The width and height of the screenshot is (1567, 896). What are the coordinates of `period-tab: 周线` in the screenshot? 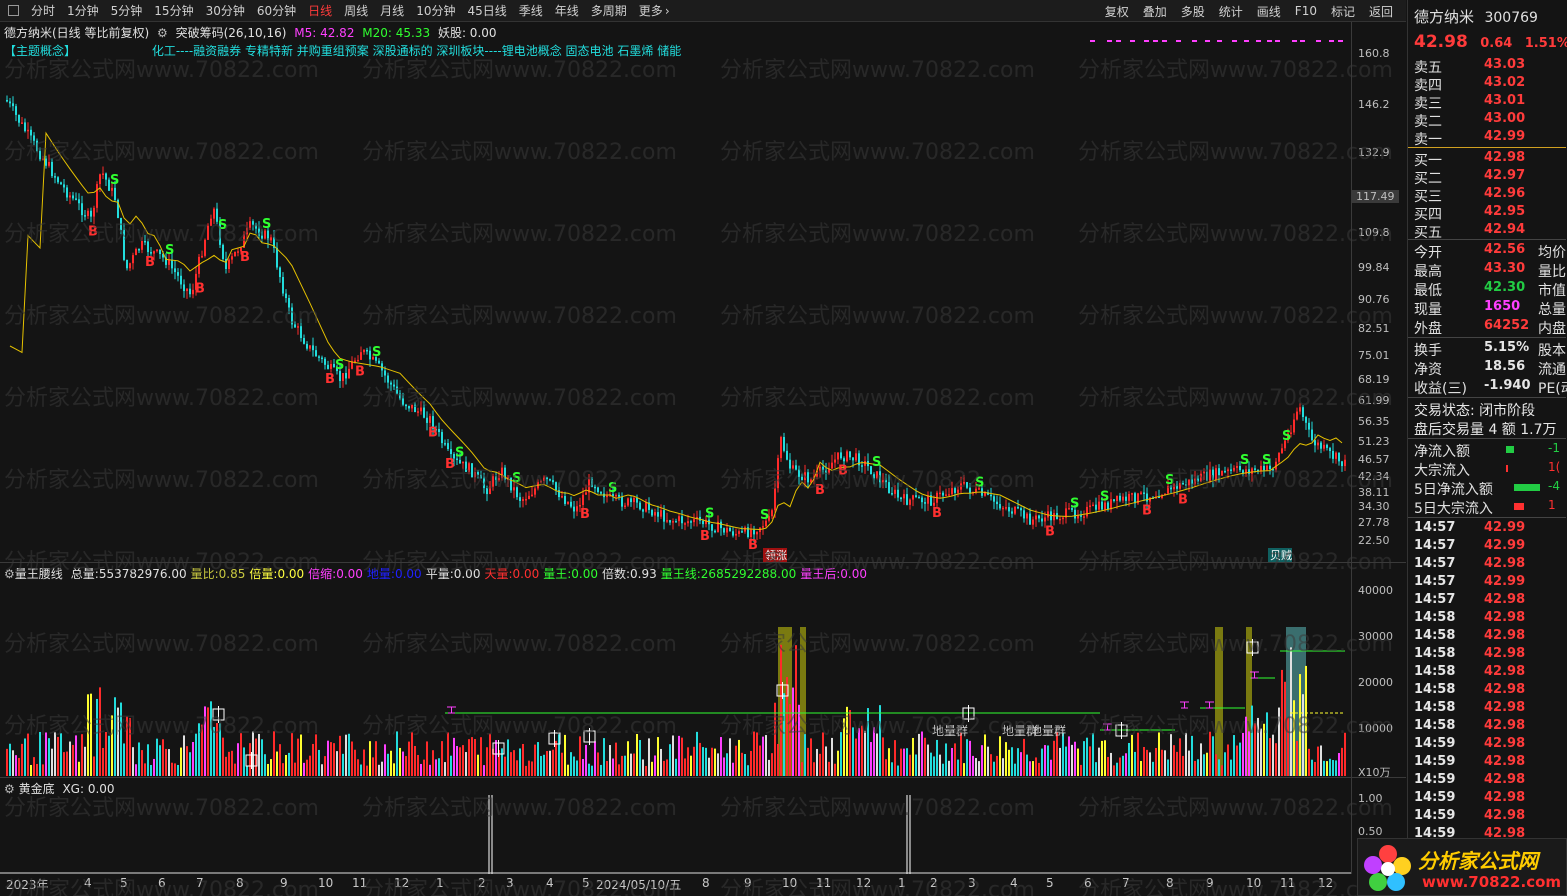 It's located at (356, 10).